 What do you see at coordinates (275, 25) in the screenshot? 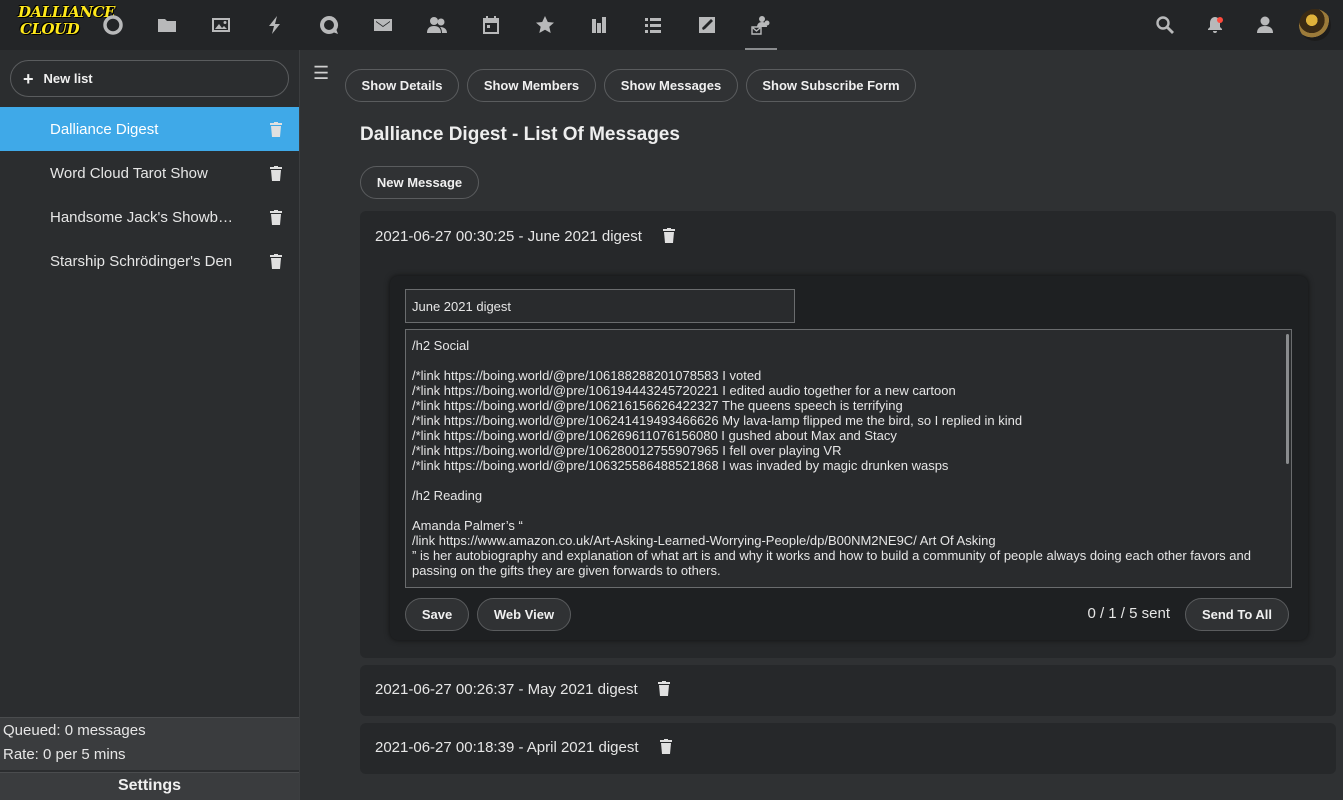
I see `lightning-icon` at bounding box center [275, 25].